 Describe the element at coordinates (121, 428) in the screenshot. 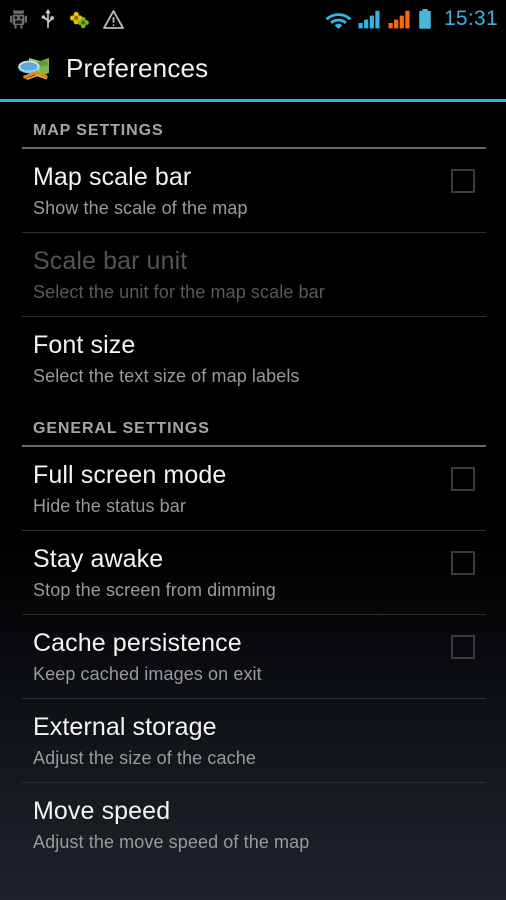

I see `section-header-label: GENERAL SETTINGS` at that location.